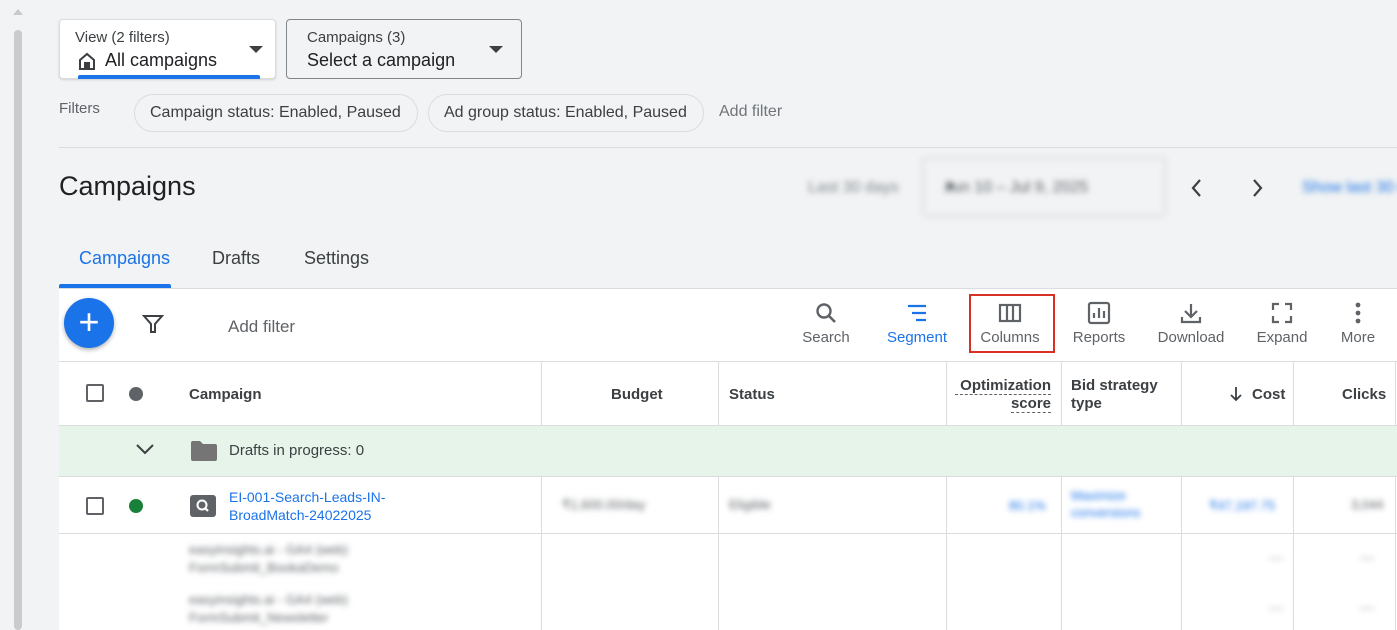  I want to click on next-period-button, so click(1257, 188).